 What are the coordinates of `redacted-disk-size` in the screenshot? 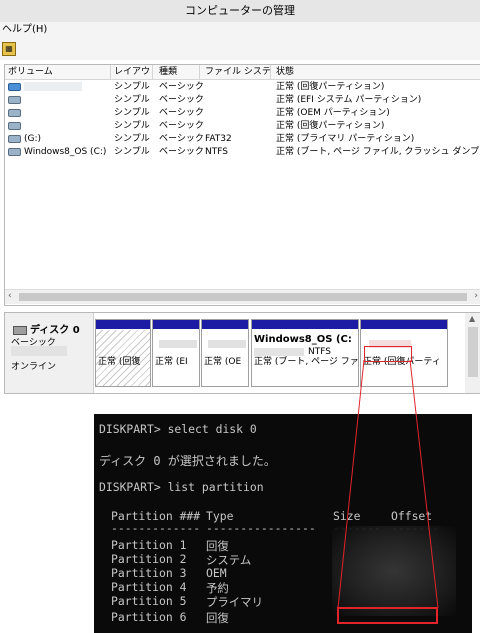 It's located at (39, 351).